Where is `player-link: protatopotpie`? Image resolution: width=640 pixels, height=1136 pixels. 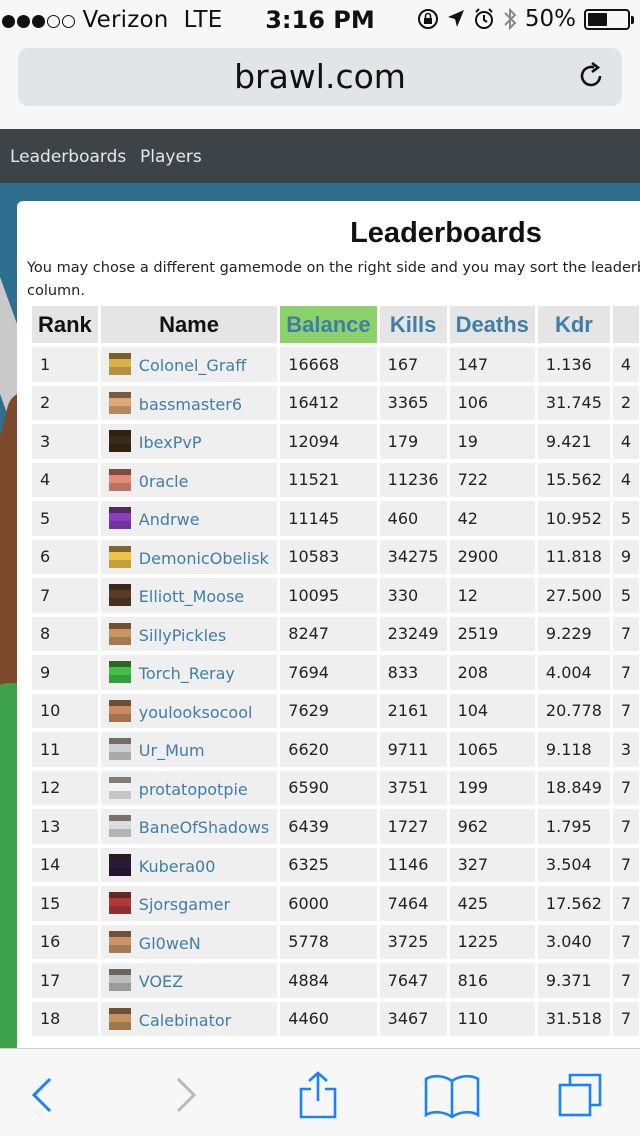 player-link: protatopotpie is located at coordinates (193, 789).